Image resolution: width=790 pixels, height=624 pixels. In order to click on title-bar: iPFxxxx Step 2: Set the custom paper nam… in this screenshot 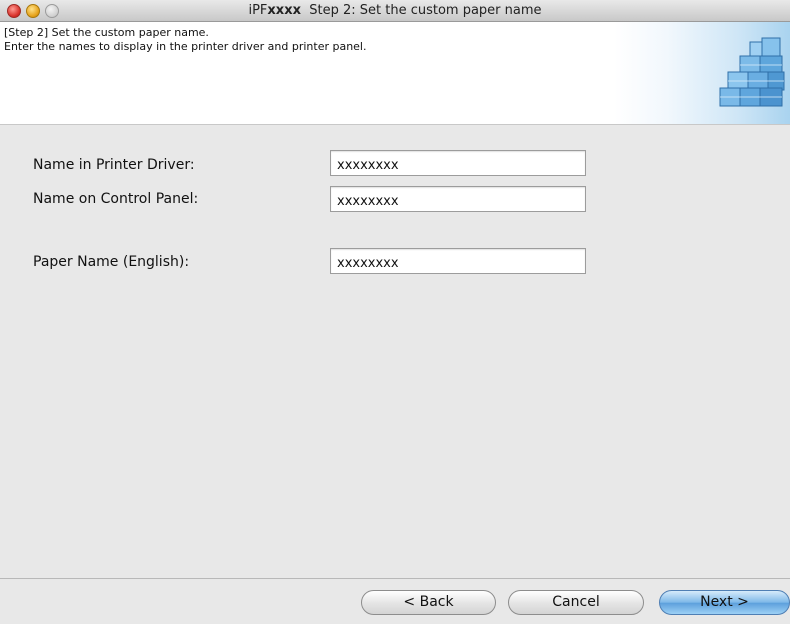, I will do `click(395, 11)`.